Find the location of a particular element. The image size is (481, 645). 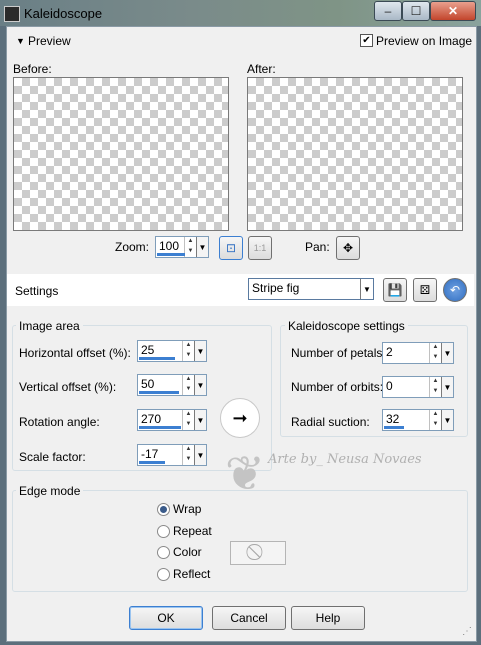

zoom-label: Zoom: is located at coordinates (132, 247).